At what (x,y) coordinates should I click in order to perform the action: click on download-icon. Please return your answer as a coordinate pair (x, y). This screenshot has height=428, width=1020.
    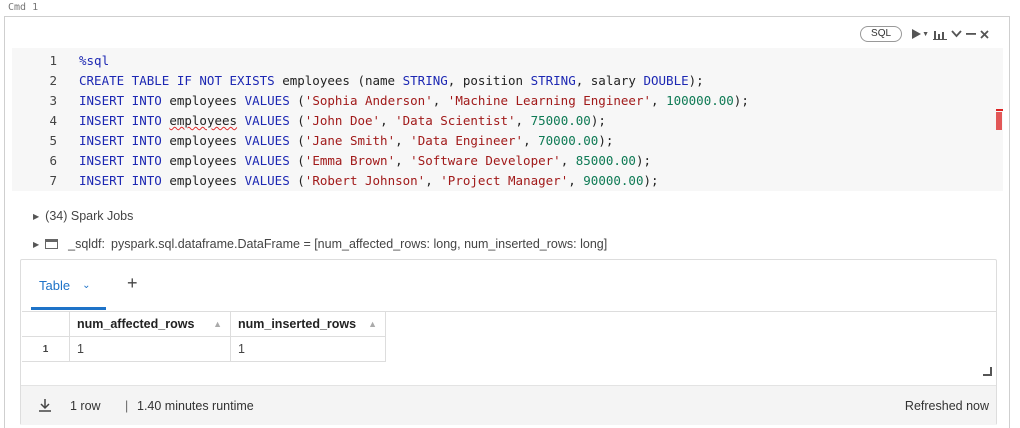
    Looking at the image, I should click on (45, 406).